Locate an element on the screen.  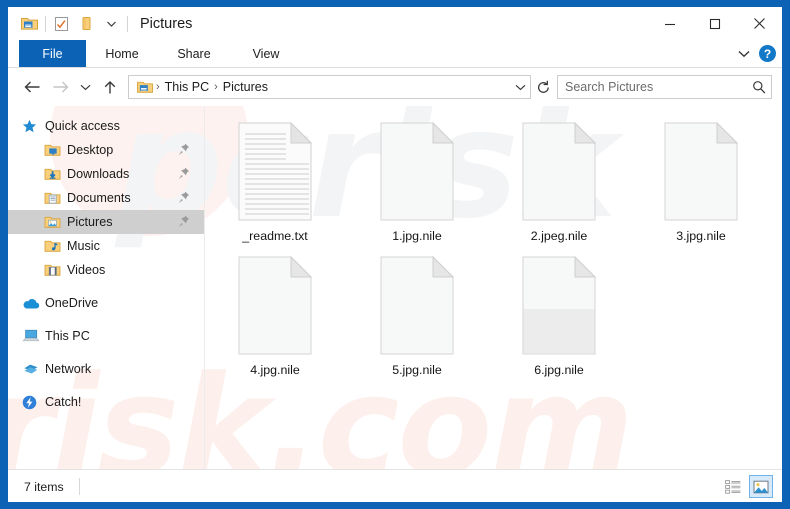
sidebar-item-pictures: Pictures is located at coordinates (106, 222).